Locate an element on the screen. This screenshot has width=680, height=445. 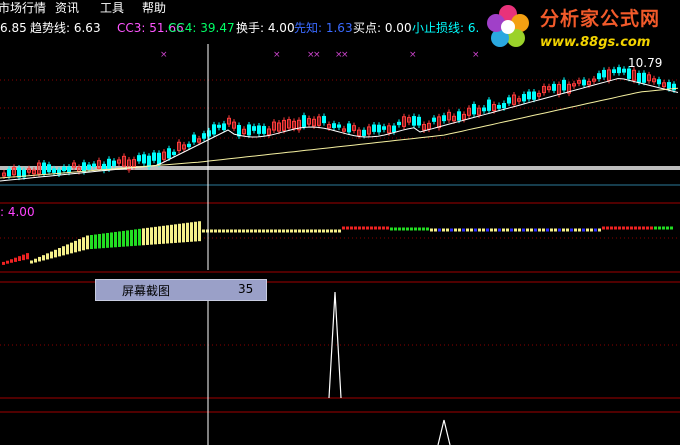
badge-value: 35 is located at coordinates (246, 289).